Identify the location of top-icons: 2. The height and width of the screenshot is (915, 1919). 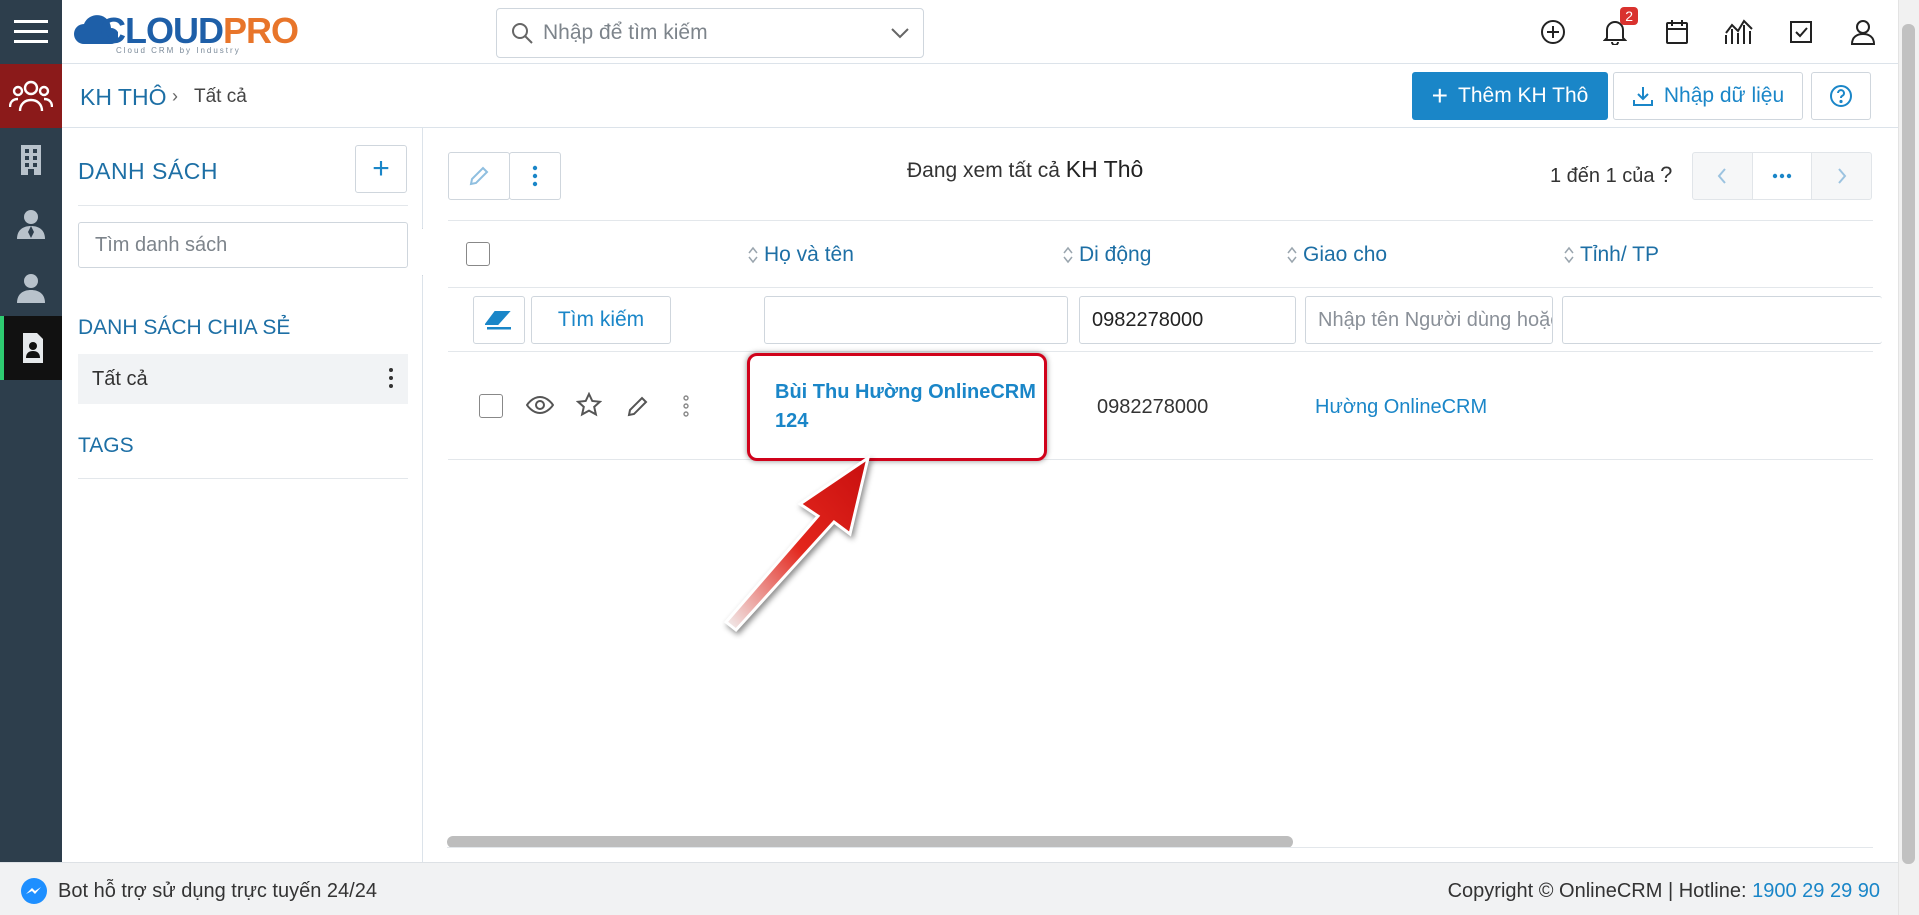
(1708, 32).